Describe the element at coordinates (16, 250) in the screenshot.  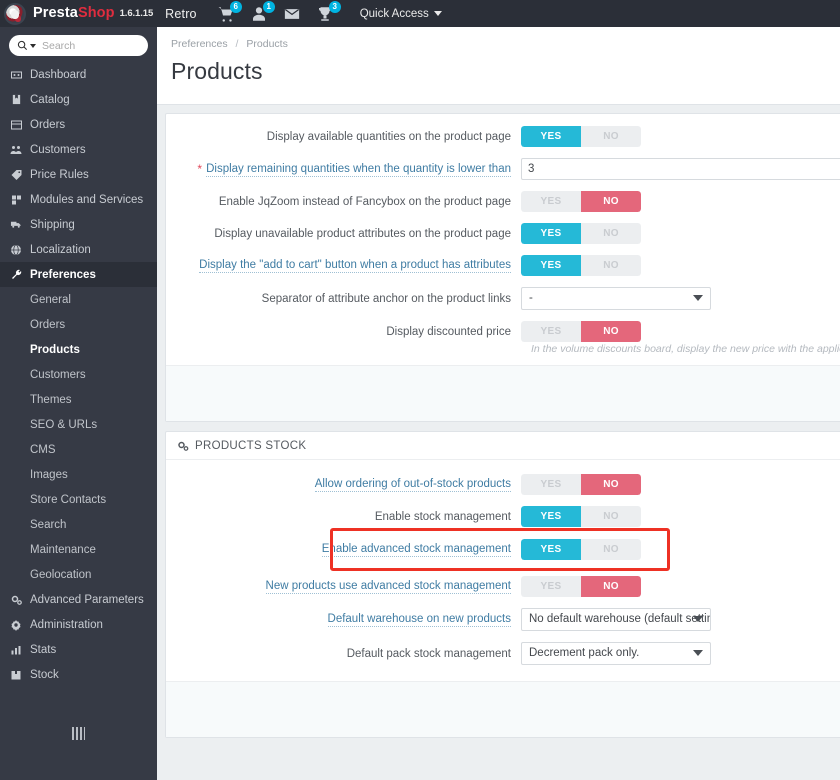
I see `globe-icon` at that location.